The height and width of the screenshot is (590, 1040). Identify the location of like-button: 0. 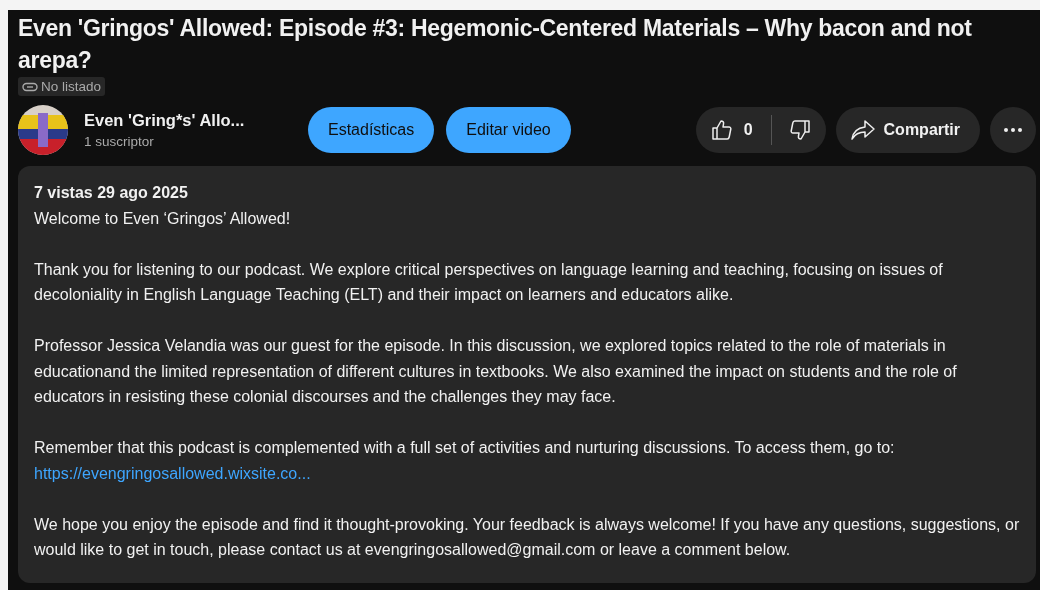
(736, 130).